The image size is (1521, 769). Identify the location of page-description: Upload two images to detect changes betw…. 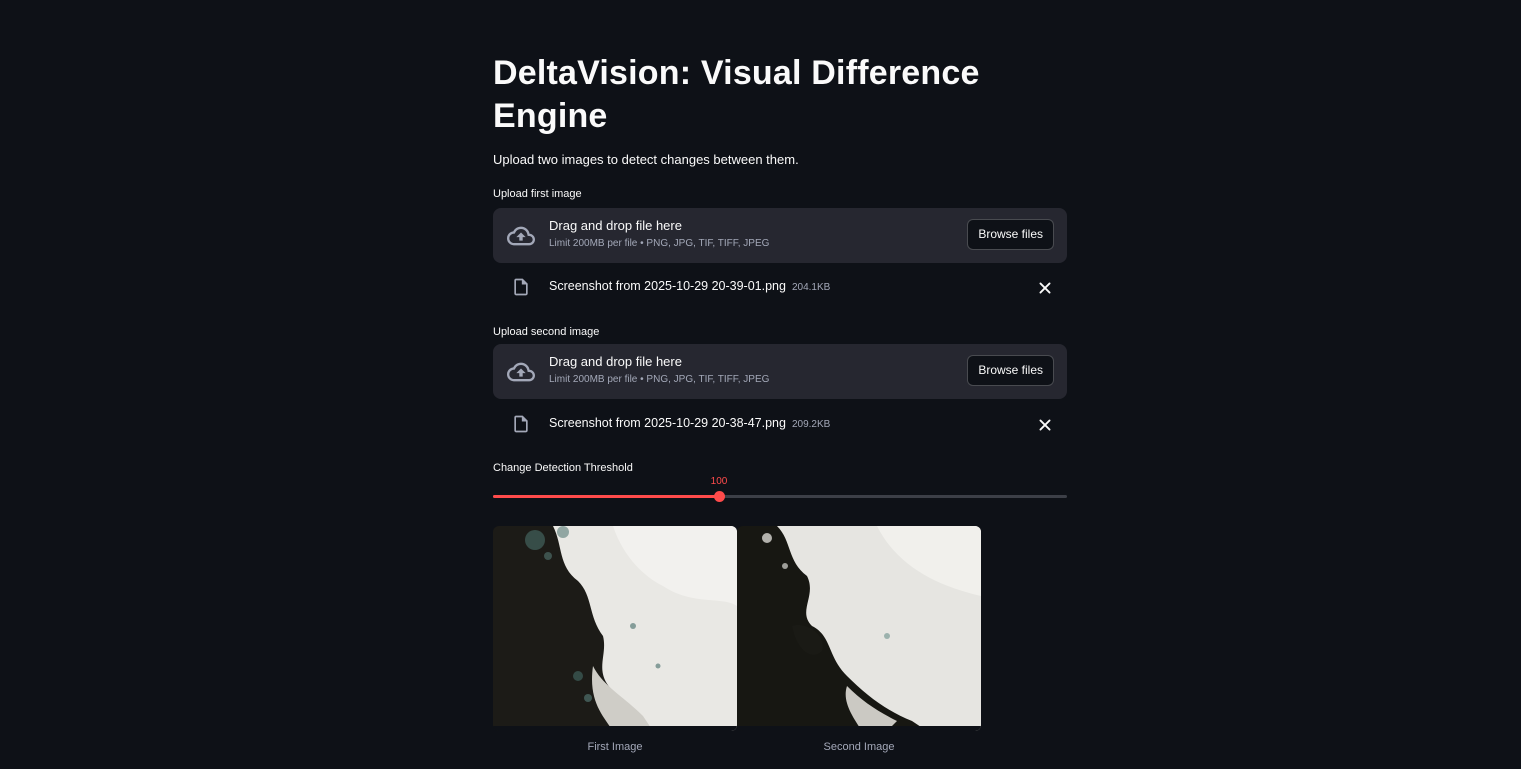
(646, 159).